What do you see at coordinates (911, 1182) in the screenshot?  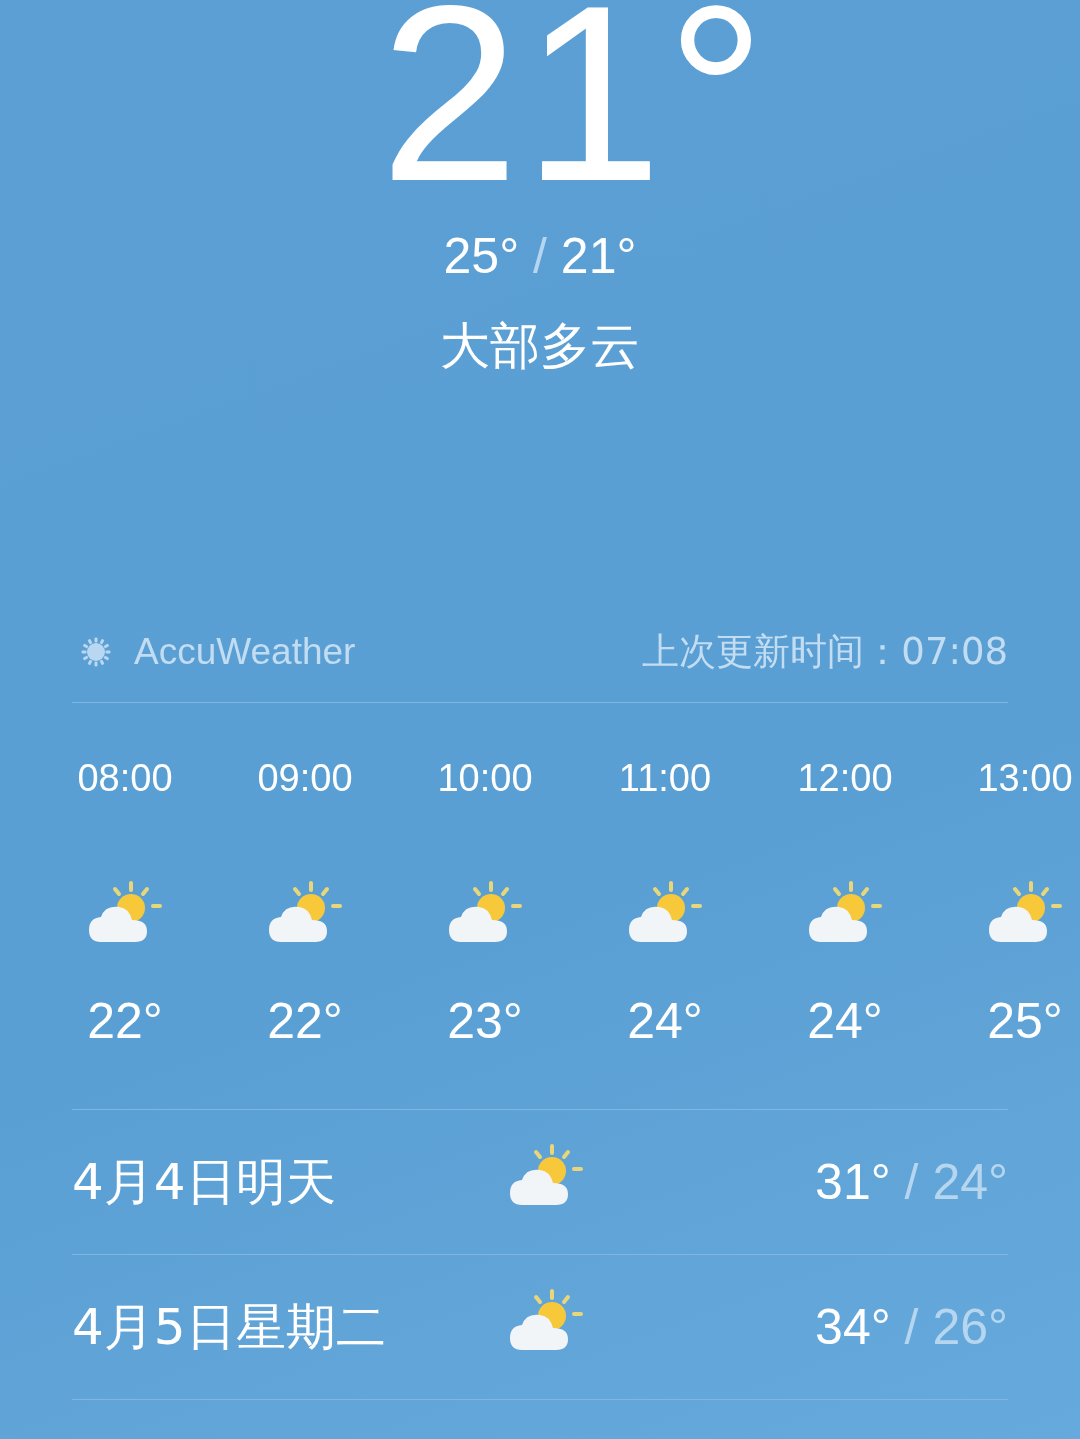 I see `day-temperature-range: 31° / 24°` at bounding box center [911, 1182].